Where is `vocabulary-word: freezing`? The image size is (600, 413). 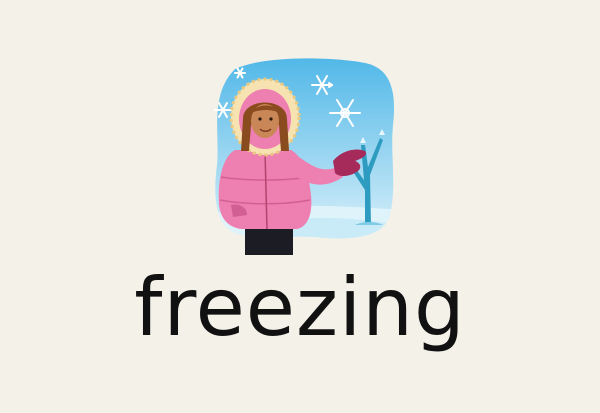
vocabulary-word: freezing is located at coordinates (300, 307).